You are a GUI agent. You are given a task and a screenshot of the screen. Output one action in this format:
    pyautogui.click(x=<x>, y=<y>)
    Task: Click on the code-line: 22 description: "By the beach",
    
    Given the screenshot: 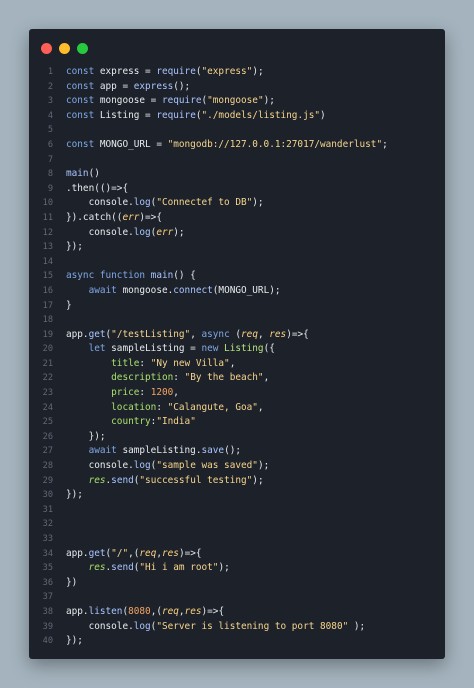 What is the action you would take?
    pyautogui.click(x=237, y=378)
    